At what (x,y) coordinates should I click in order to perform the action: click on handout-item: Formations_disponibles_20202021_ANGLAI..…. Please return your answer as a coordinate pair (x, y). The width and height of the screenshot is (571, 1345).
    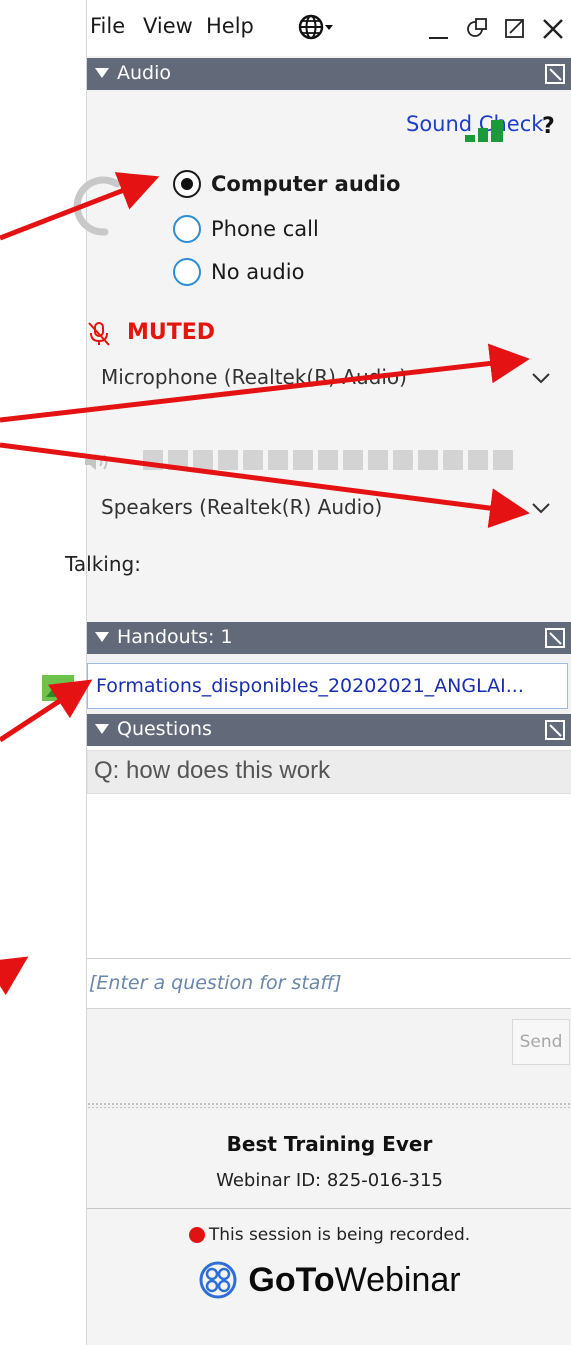
    Looking at the image, I should click on (327, 686).